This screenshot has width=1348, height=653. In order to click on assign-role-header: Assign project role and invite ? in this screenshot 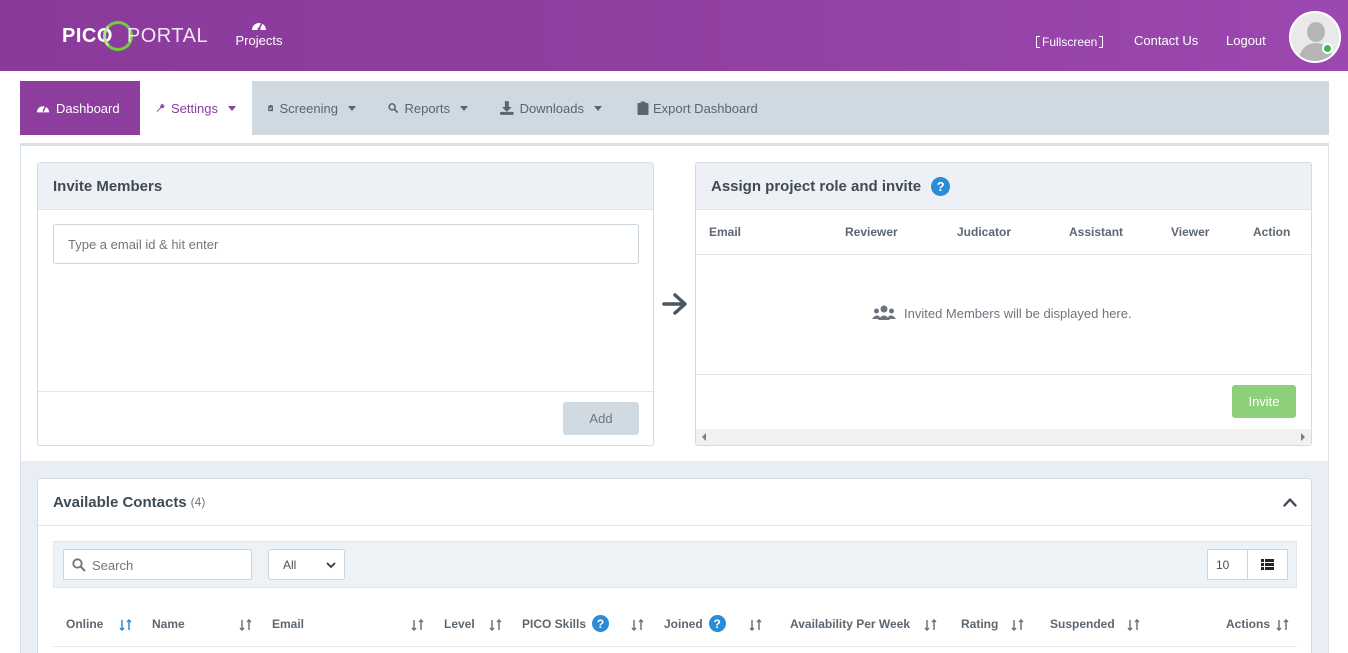, I will do `click(1003, 186)`.